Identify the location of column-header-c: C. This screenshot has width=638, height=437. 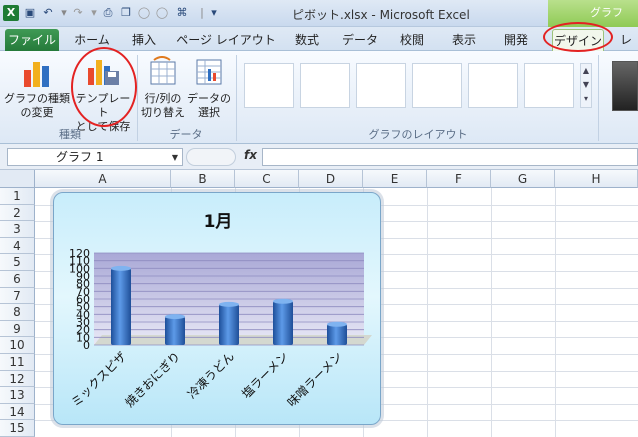
(267, 179).